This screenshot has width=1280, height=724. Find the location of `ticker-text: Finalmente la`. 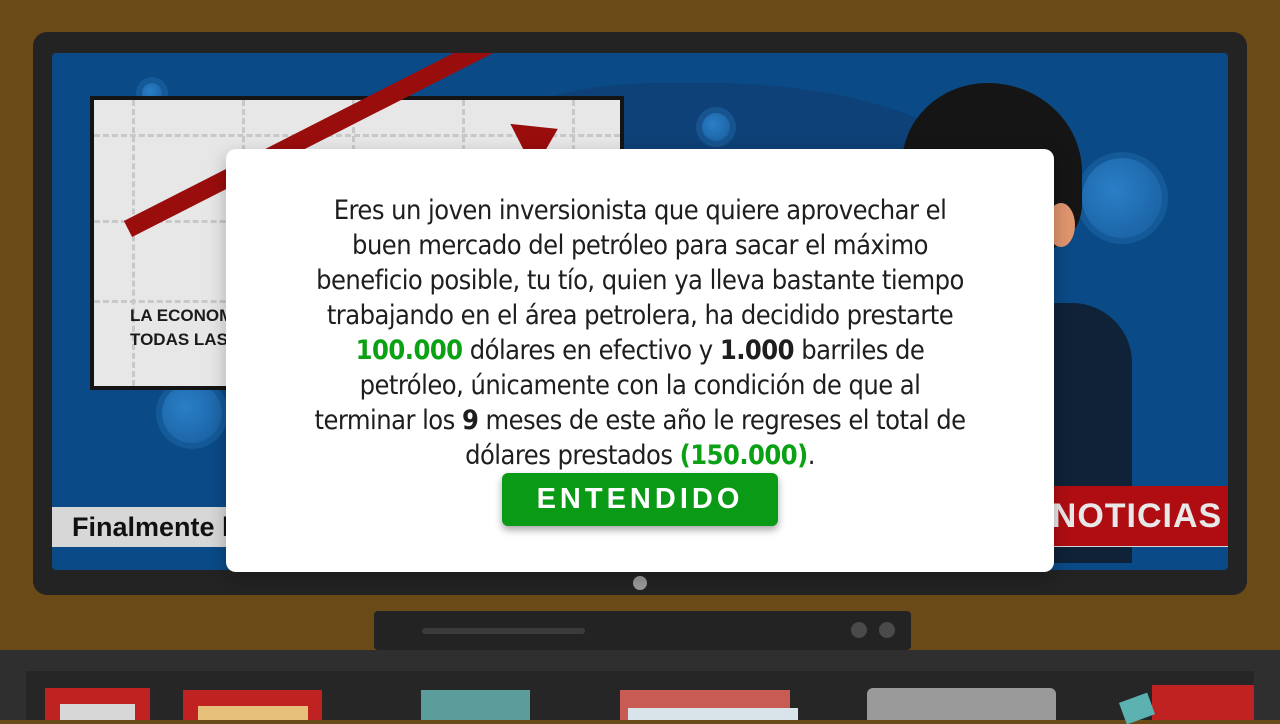

ticker-text: Finalmente la is located at coordinates (158, 527).